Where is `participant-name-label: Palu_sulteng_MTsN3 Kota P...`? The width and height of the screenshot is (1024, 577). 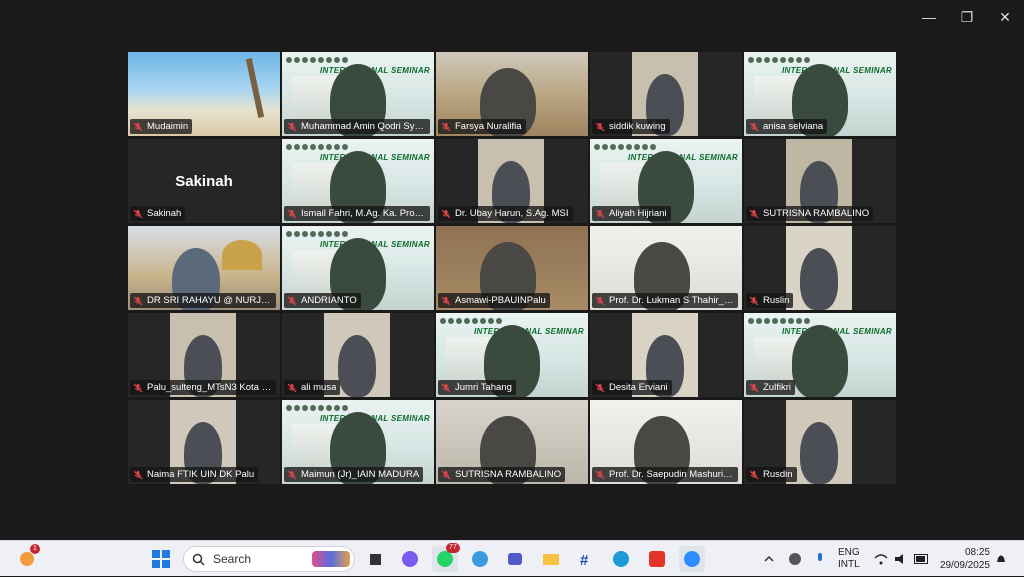
participant-name-label: Palu_sulteng_MTsN3 Kota P... is located at coordinates (203, 387).